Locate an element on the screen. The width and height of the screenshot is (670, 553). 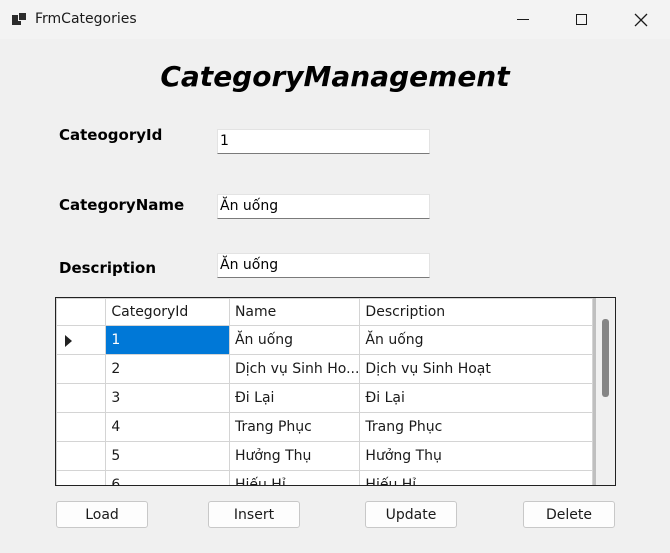
insert-button: Insert is located at coordinates (254, 514).